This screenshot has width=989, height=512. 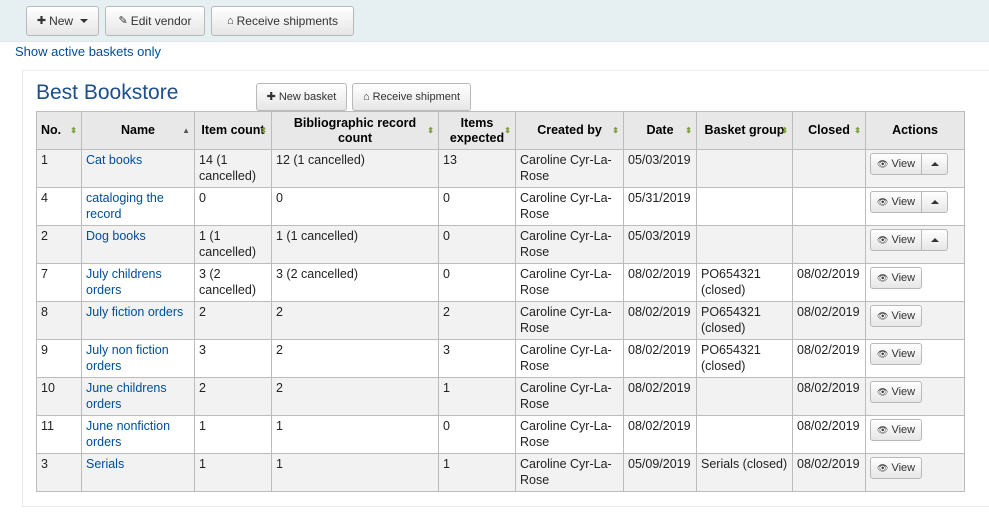 I want to click on header-closed: Closed ⬍, so click(x=829, y=130).